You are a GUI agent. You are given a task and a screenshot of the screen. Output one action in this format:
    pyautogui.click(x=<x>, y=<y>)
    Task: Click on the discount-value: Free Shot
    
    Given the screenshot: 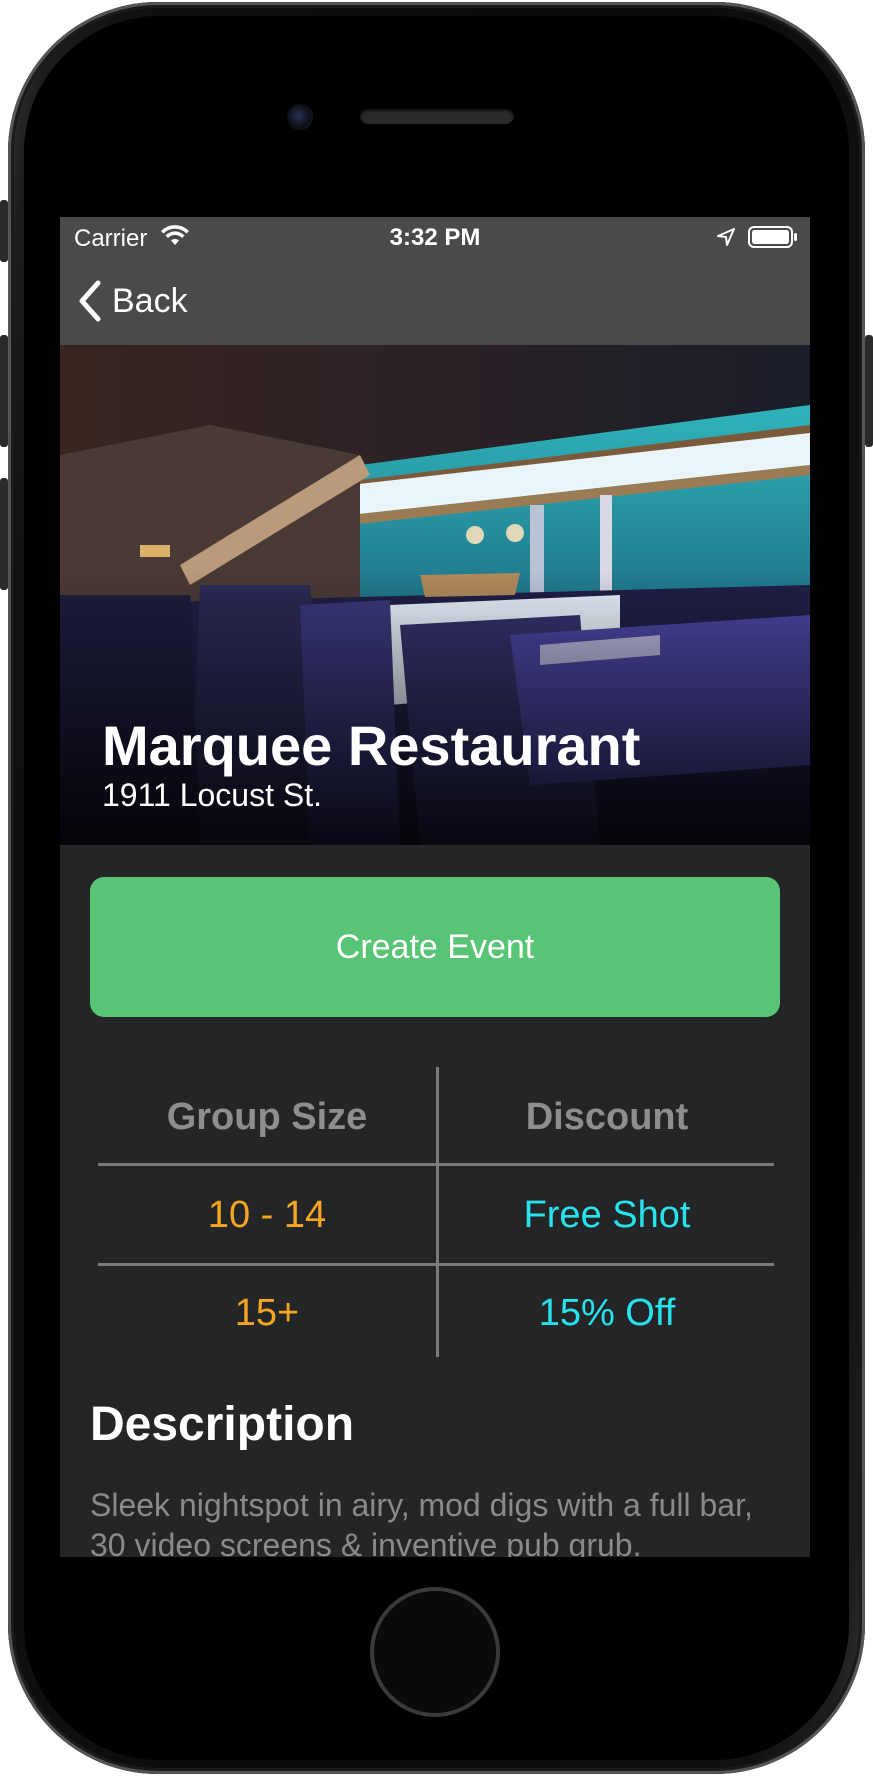 What is the action you would take?
    pyautogui.click(x=607, y=1214)
    